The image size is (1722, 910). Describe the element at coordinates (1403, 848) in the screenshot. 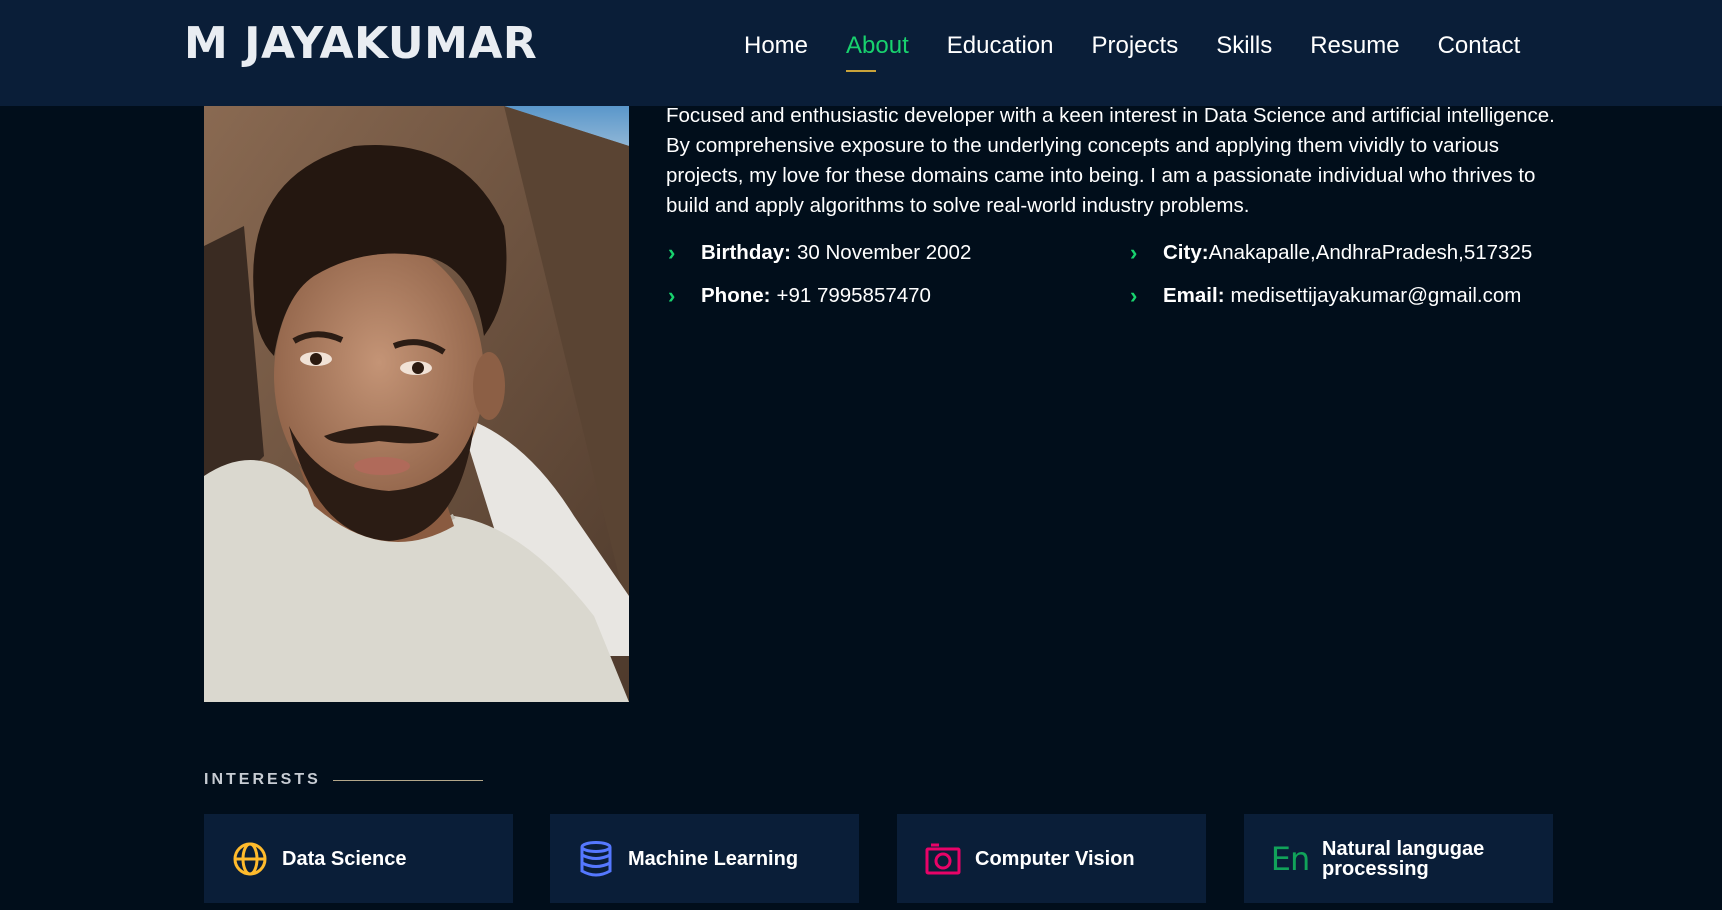

I see `interest-label-line1: Natural langugae` at that location.